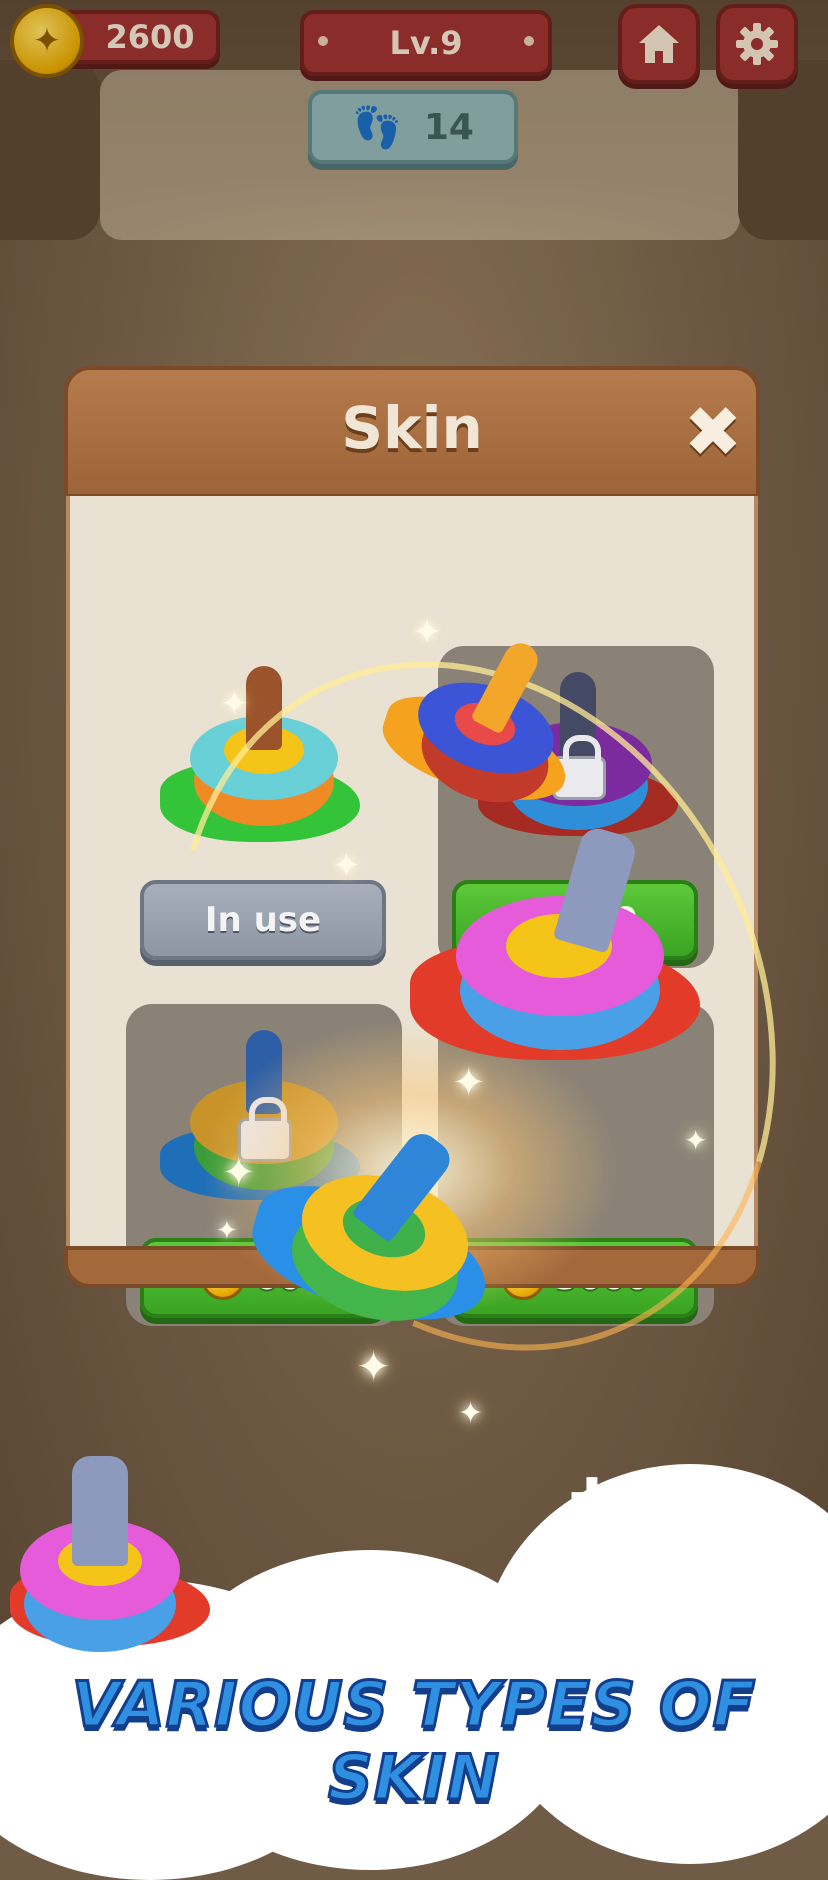 The image size is (828, 1880). I want to click on close-icon: ✖, so click(713, 432).